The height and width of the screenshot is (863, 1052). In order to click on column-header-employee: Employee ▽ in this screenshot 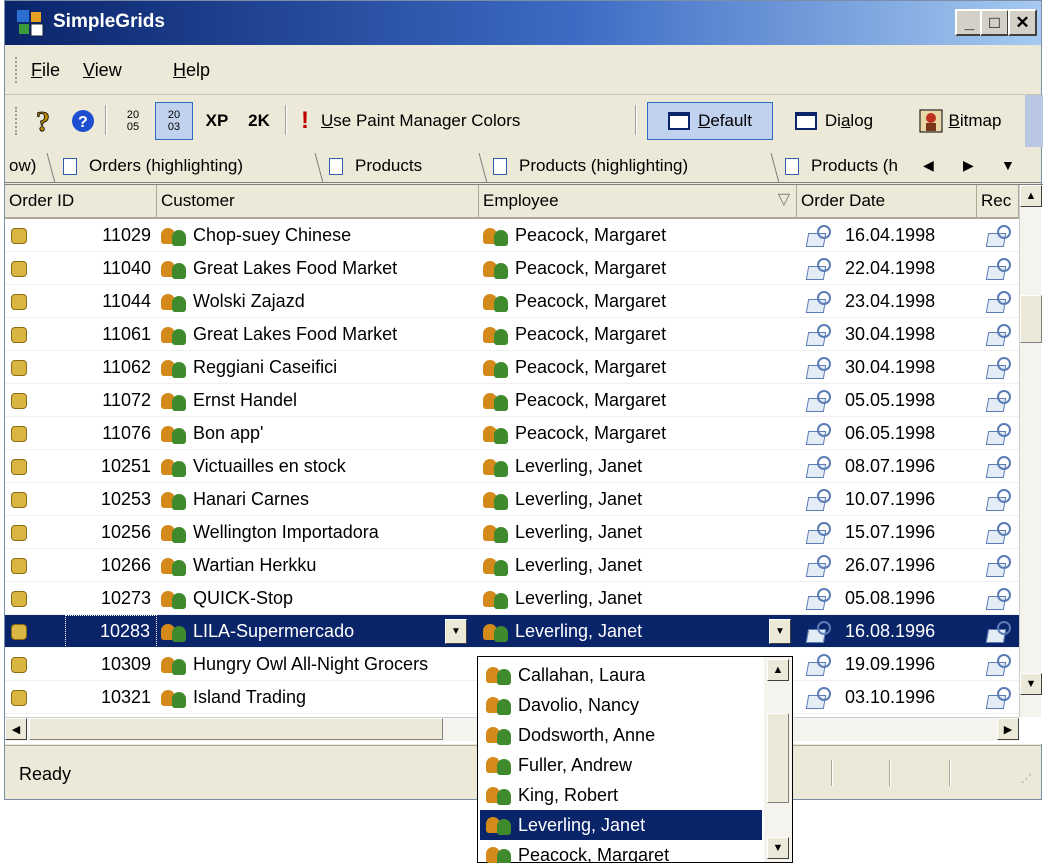, I will do `click(638, 202)`.